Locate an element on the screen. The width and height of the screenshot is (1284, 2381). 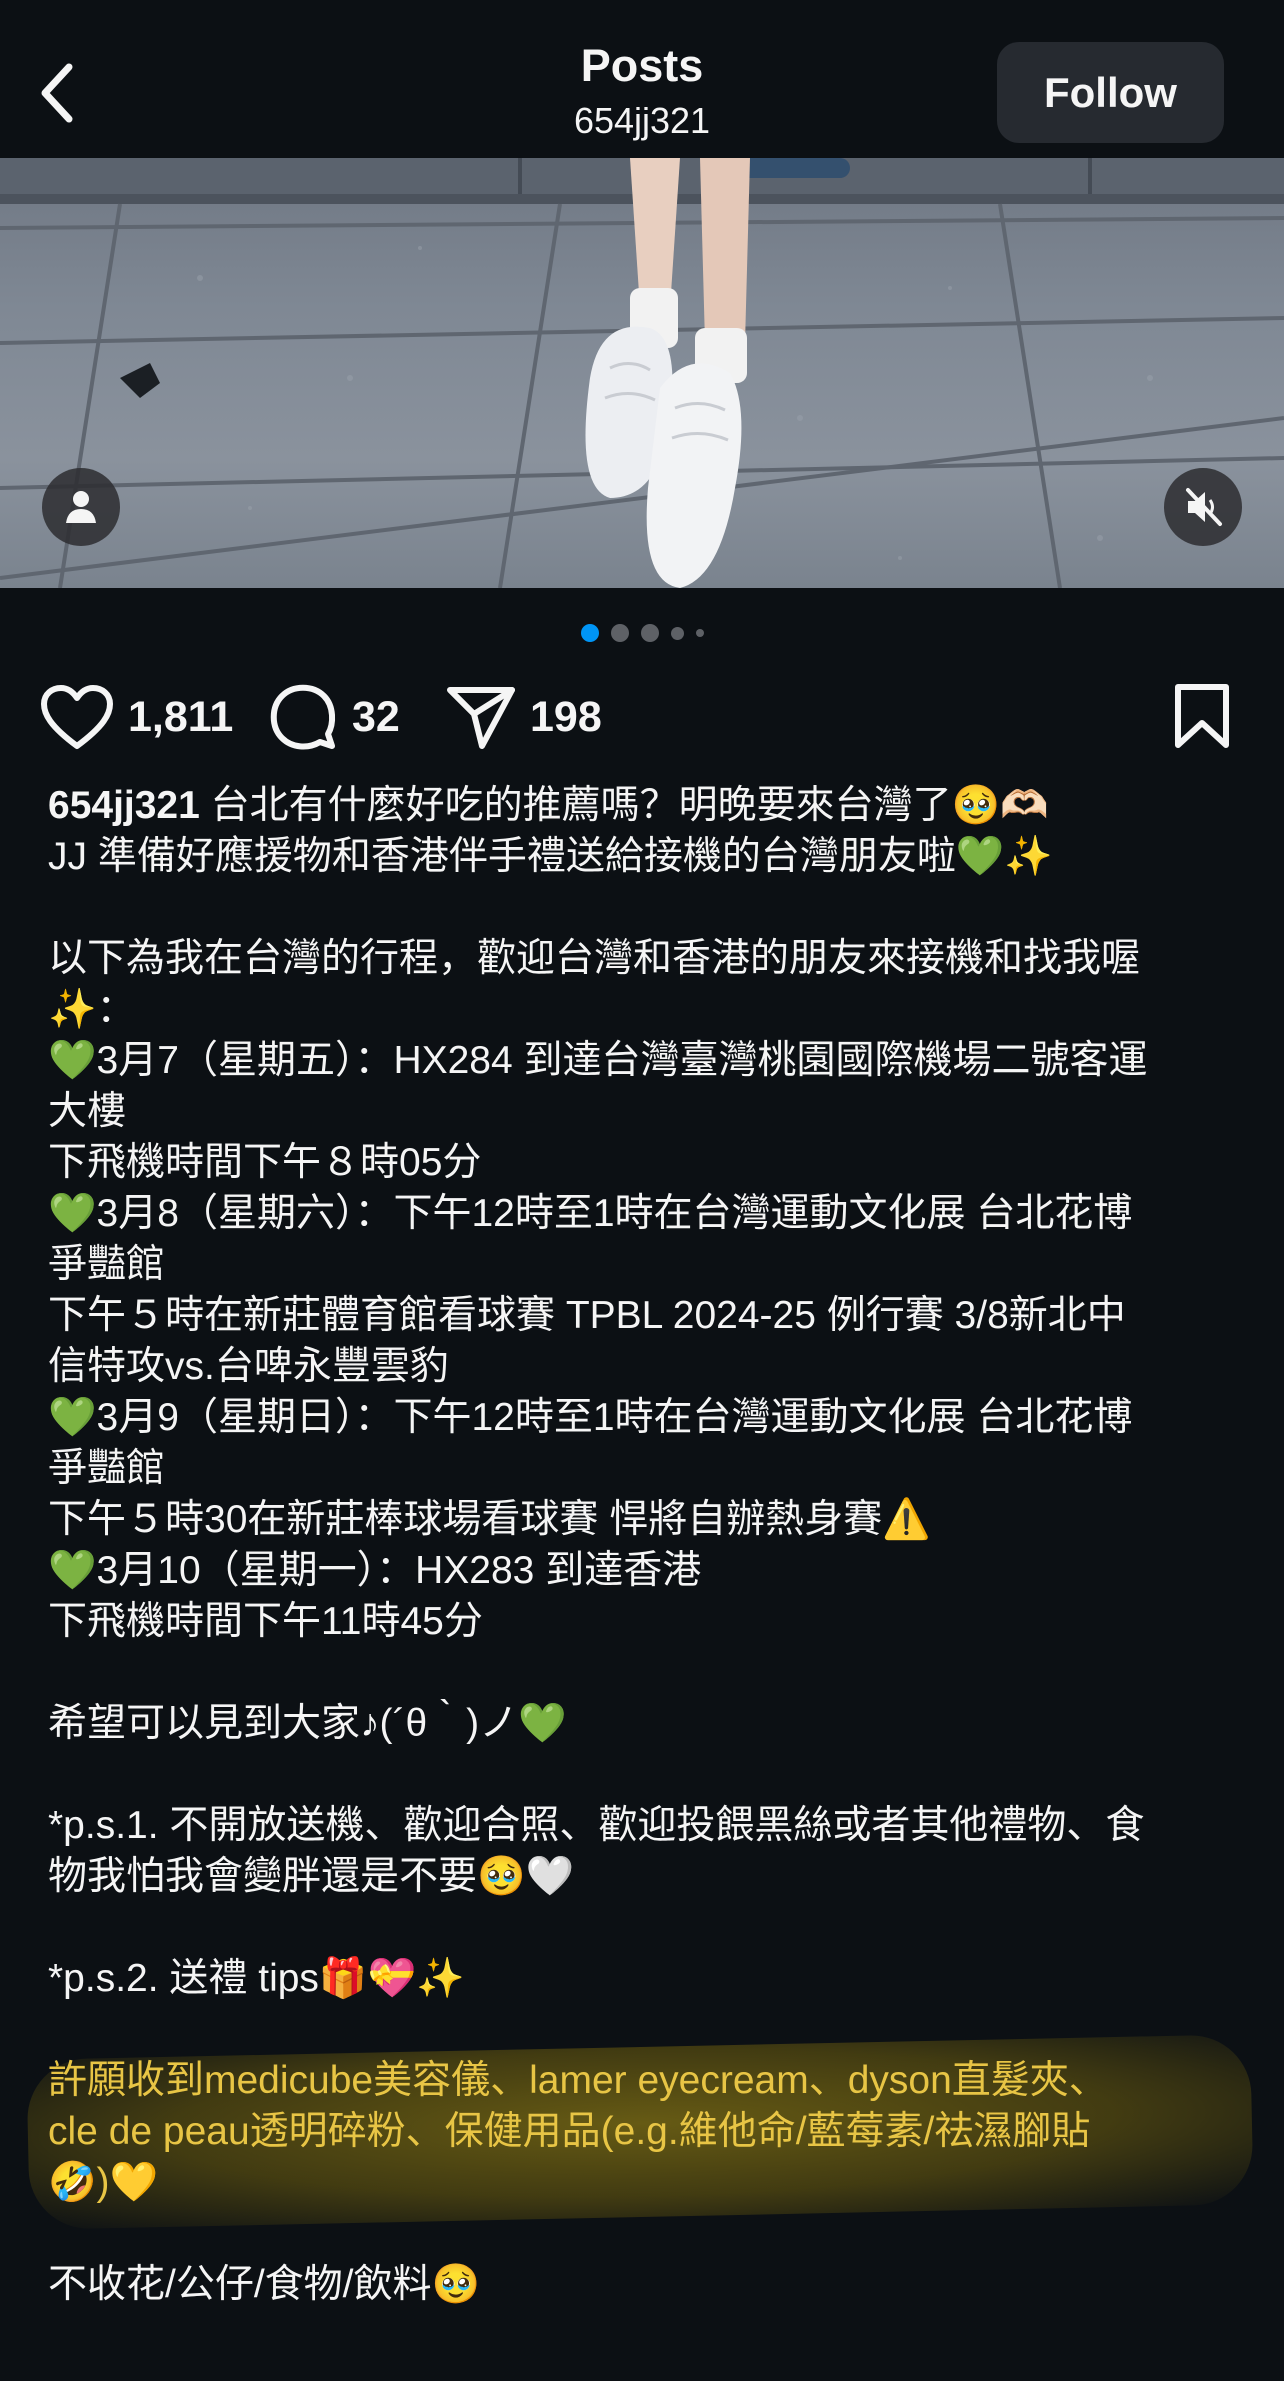
carousel-dot-active is located at coordinates (589, 633).